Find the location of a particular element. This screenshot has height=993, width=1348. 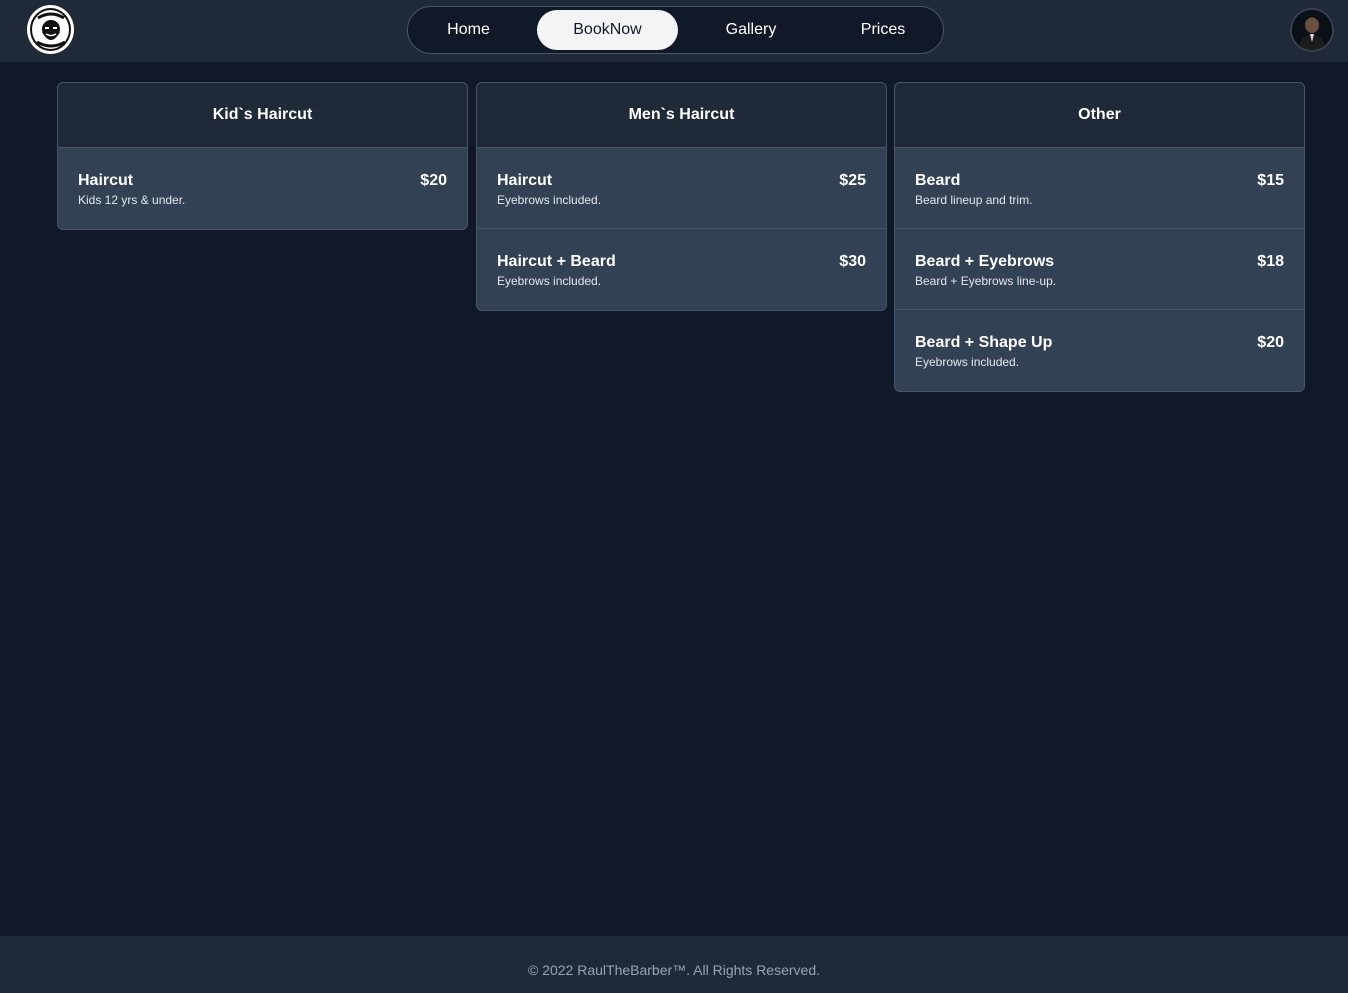

user-avatar is located at coordinates (1312, 30).